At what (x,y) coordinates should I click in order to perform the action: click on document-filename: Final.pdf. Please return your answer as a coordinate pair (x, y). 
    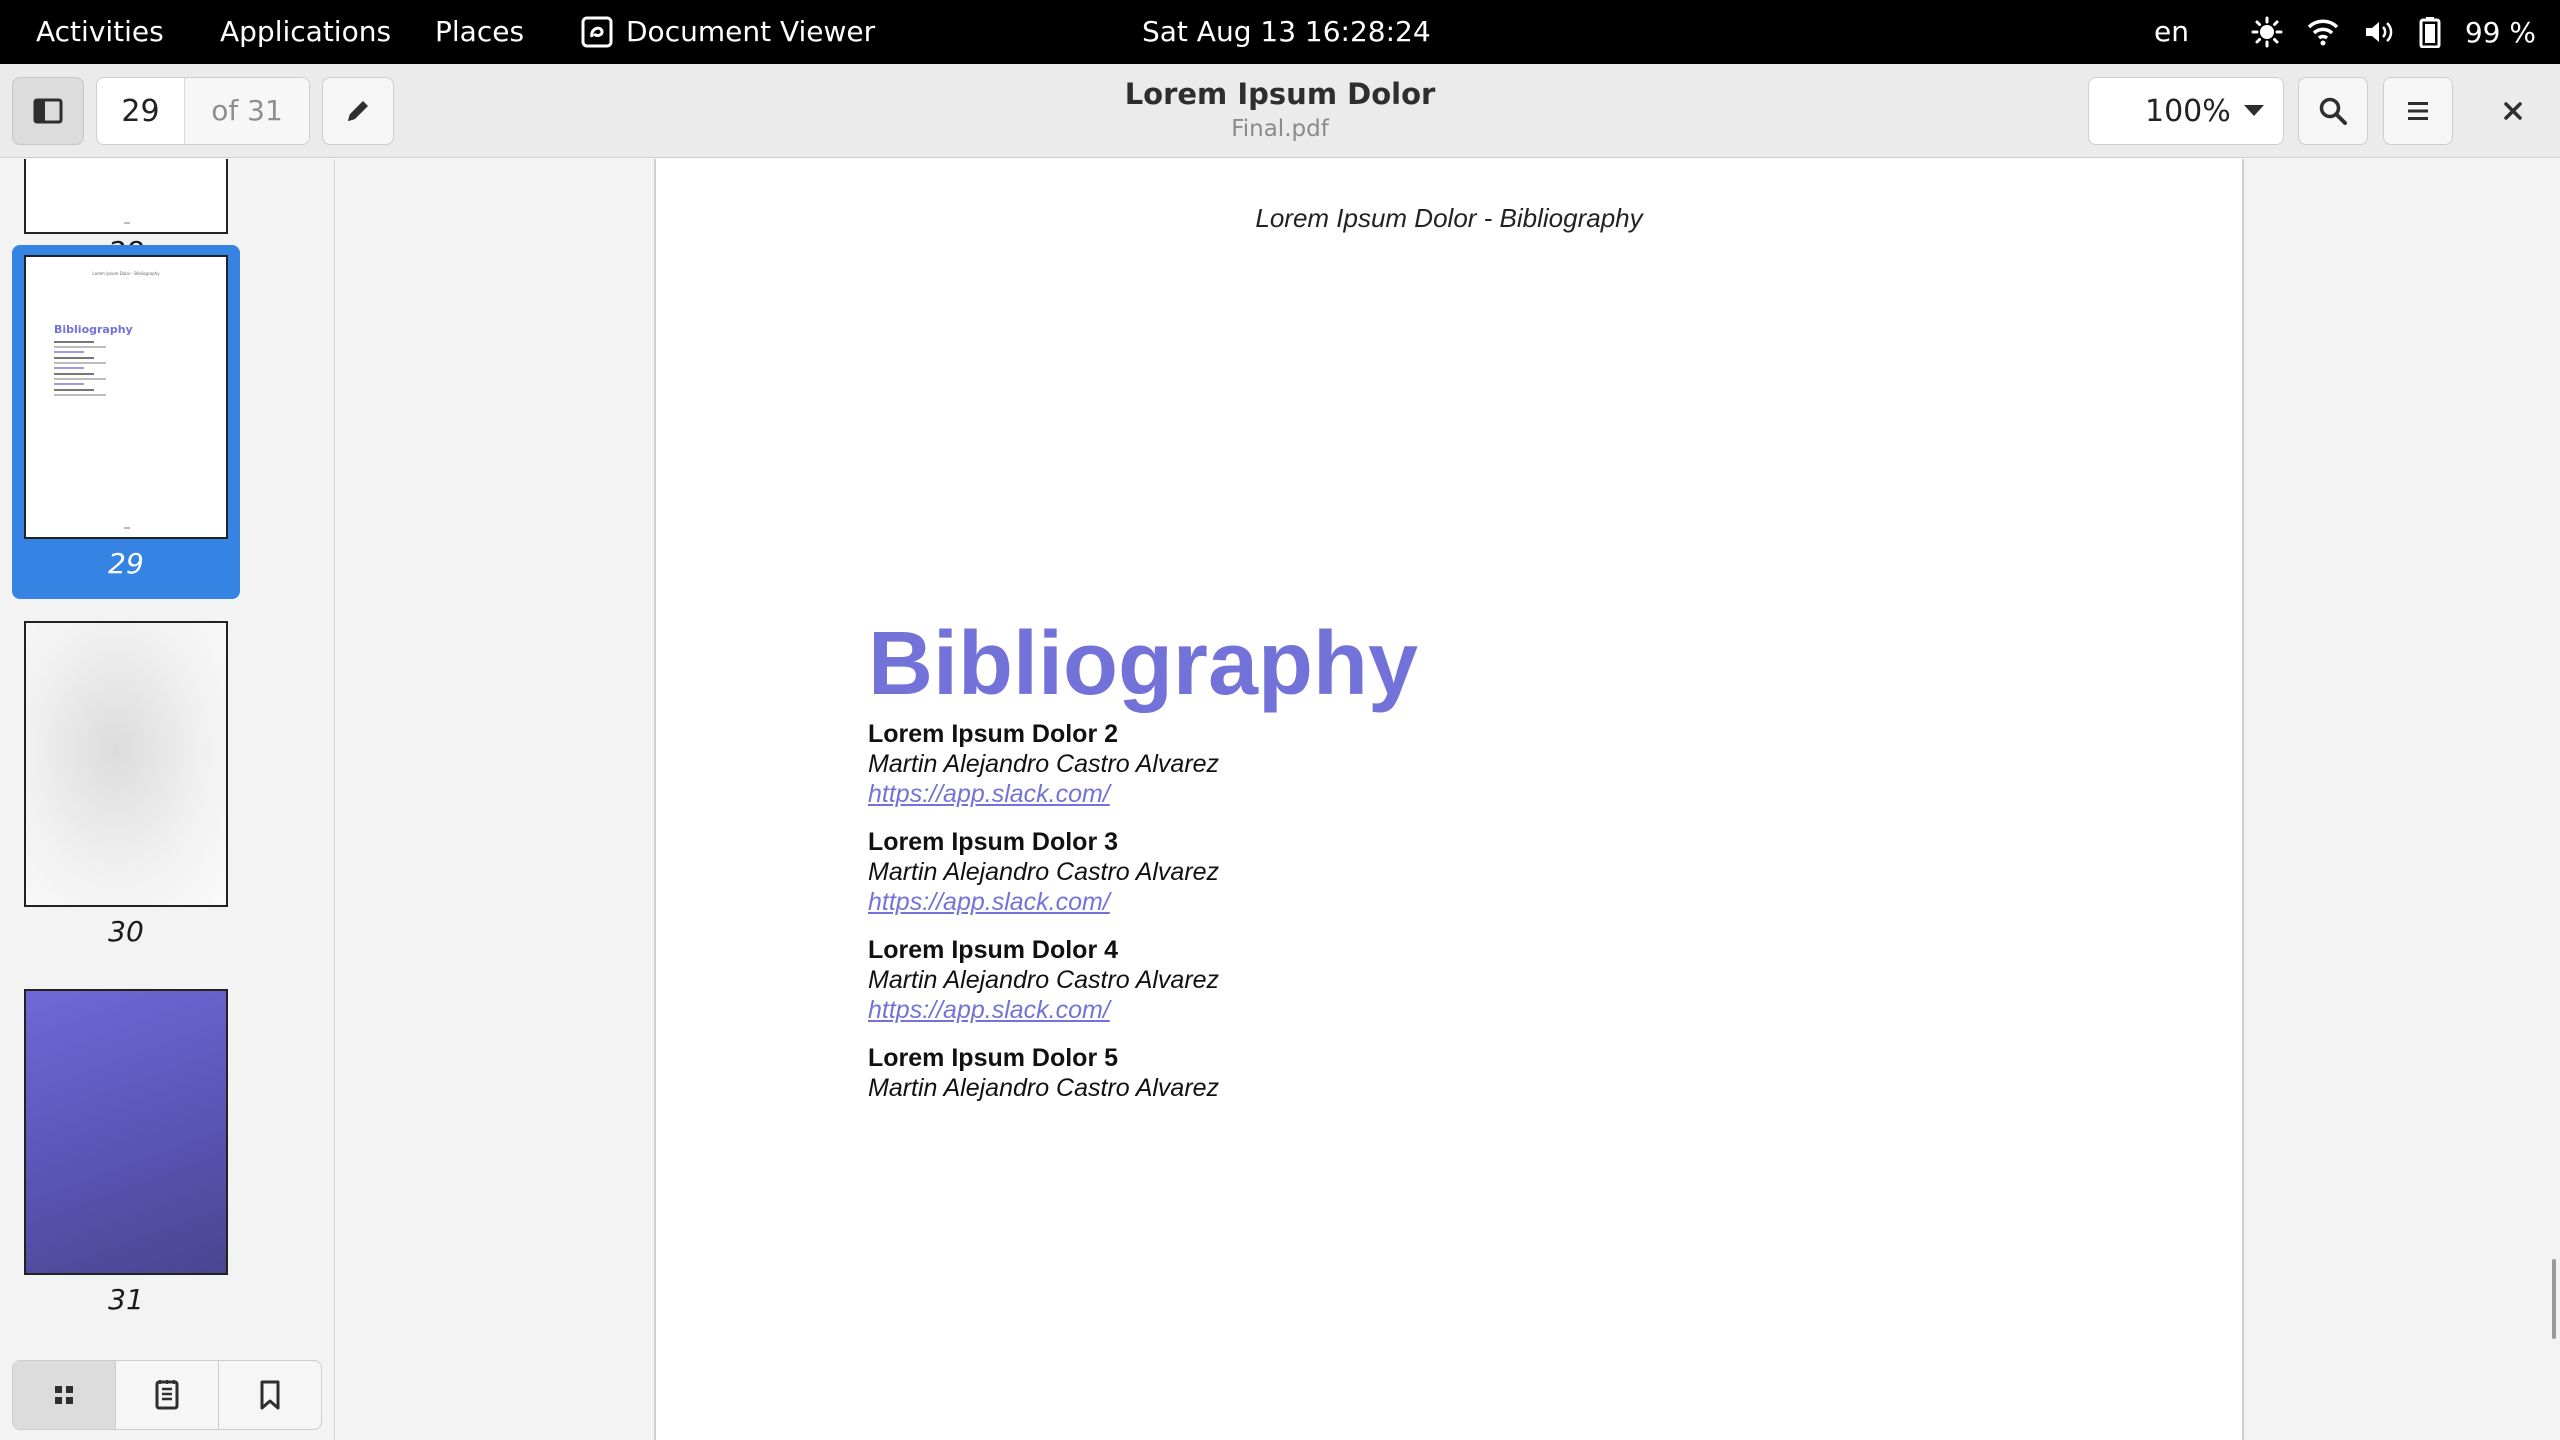
    Looking at the image, I should click on (1280, 129).